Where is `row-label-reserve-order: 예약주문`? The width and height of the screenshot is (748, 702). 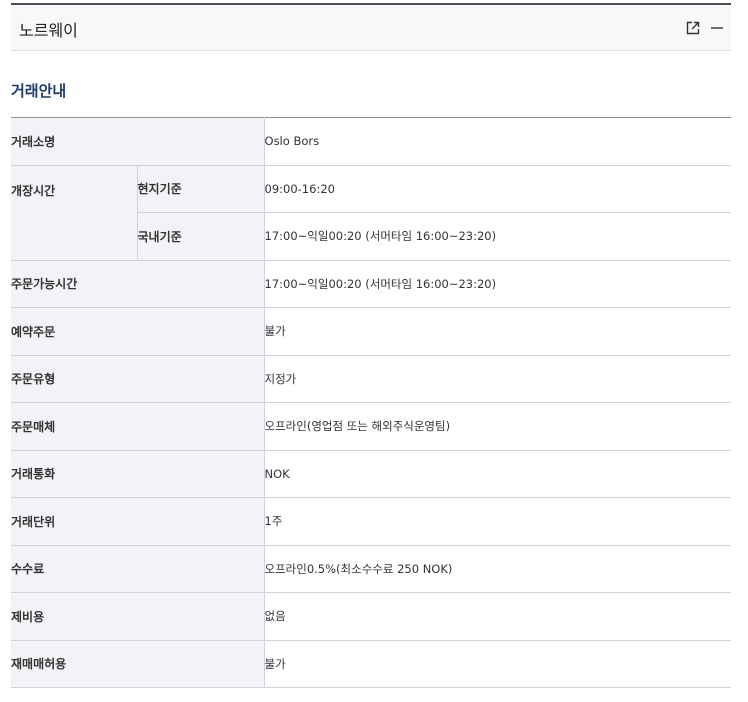 row-label-reserve-order: 예약주문 is located at coordinates (138, 331).